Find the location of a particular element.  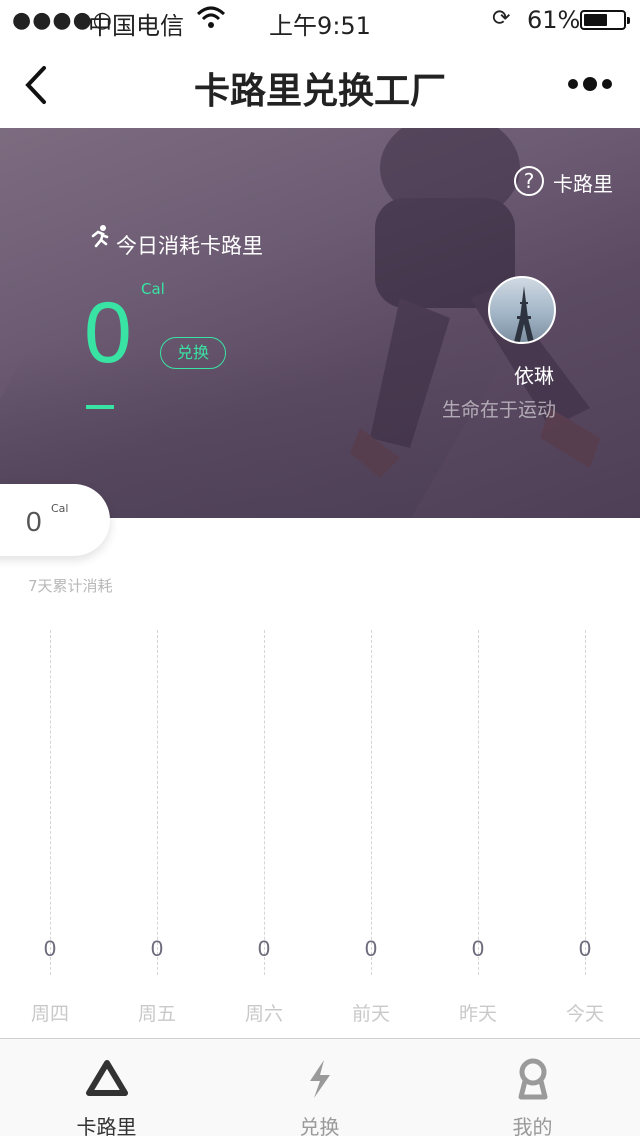

today-calorie-value: 0 is located at coordinates (108, 333).